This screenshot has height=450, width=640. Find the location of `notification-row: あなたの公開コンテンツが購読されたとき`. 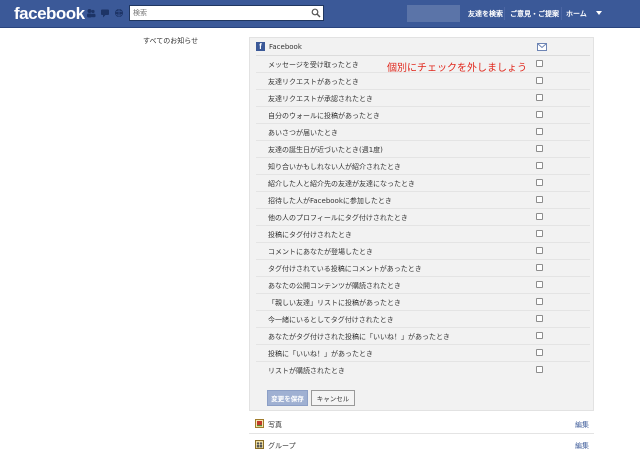

notification-row: あなたの公開コンテンツが購読されたとき is located at coordinates (423, 285).